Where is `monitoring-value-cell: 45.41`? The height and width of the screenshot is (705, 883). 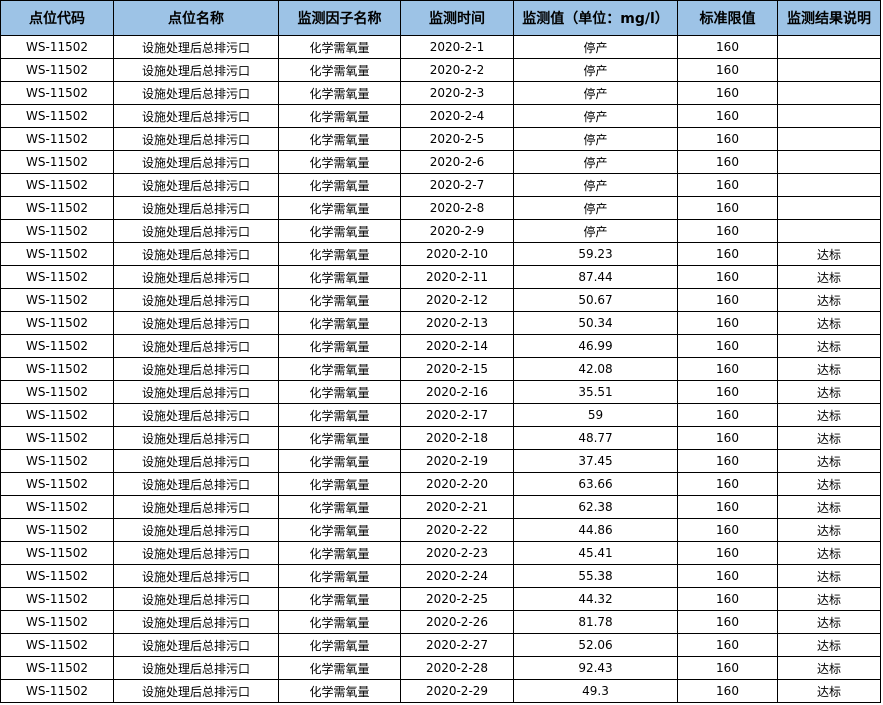 monitoring-value-cell: 45.41 is located at coordinates (595, 553).